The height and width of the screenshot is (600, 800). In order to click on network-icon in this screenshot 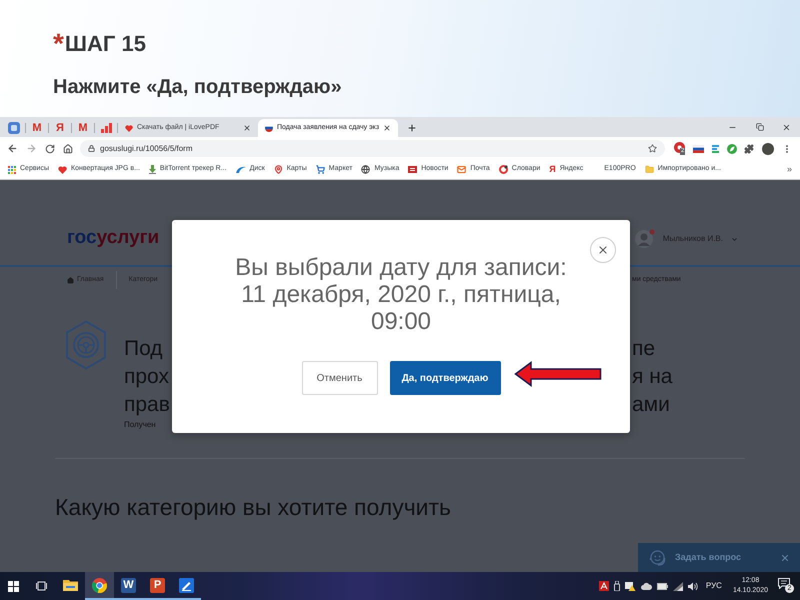, I will do `click(677, 586)`.